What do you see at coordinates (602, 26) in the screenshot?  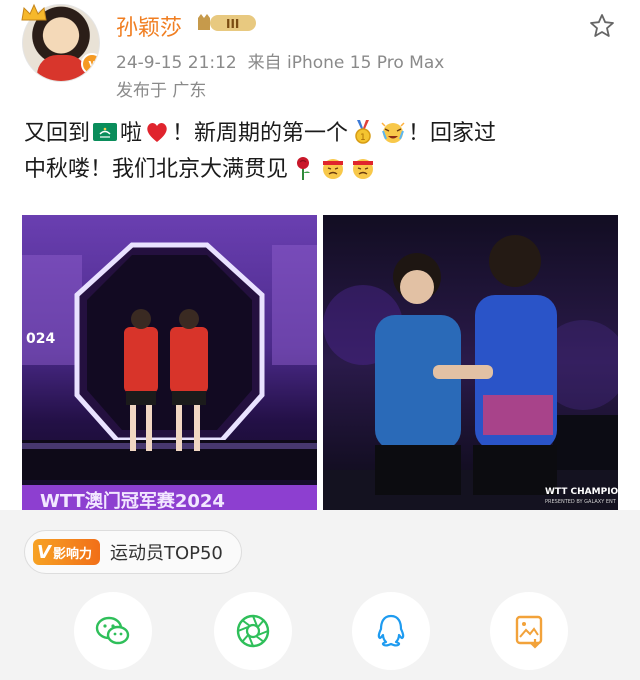 I see `favorite-star-icon` at bounding box center [602, 26].